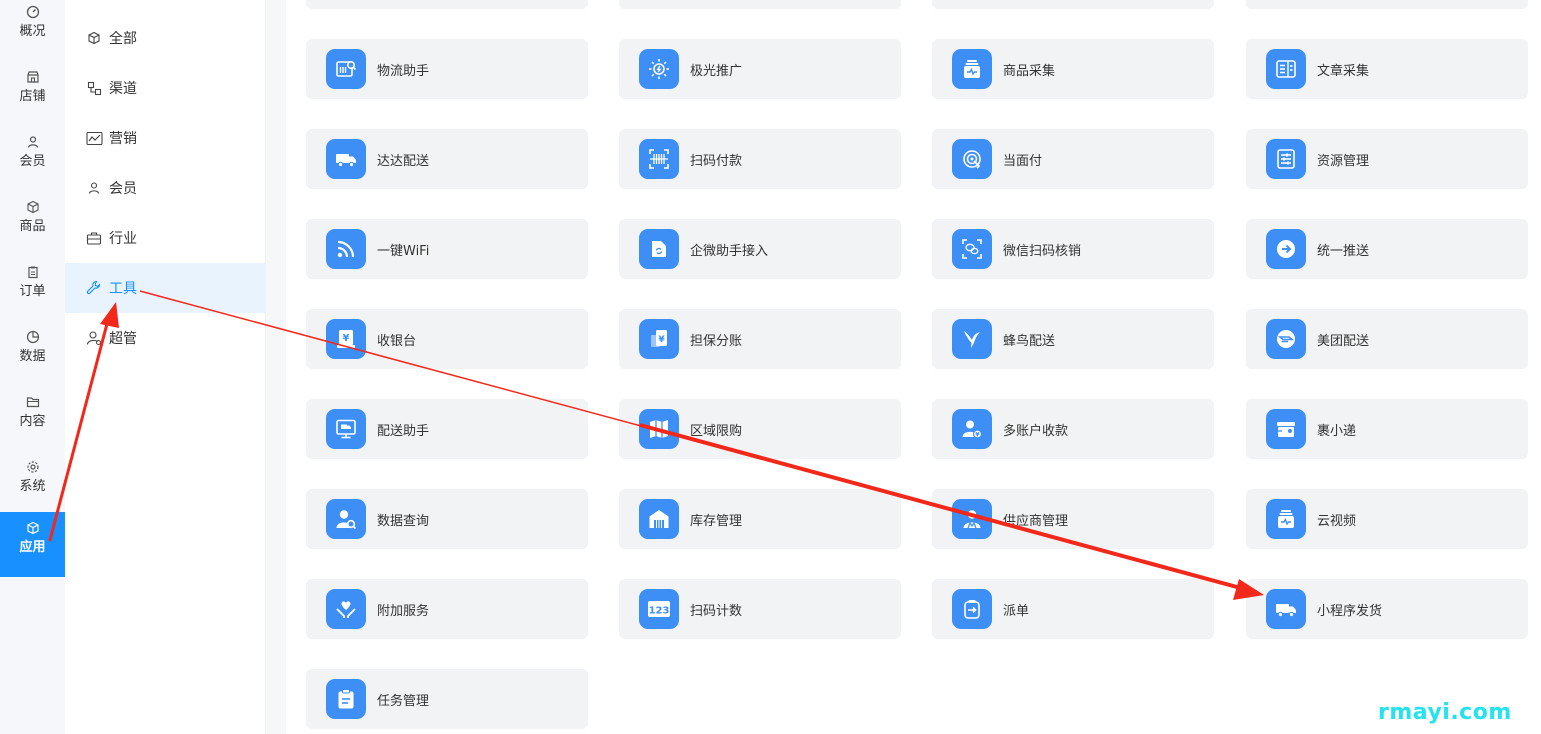 The height and width of the screenshot is (734, 1541). What do you see at coordinates (346, 519) in the screenshot?
I see `user-search-icon` at bounding box center [346, 519].